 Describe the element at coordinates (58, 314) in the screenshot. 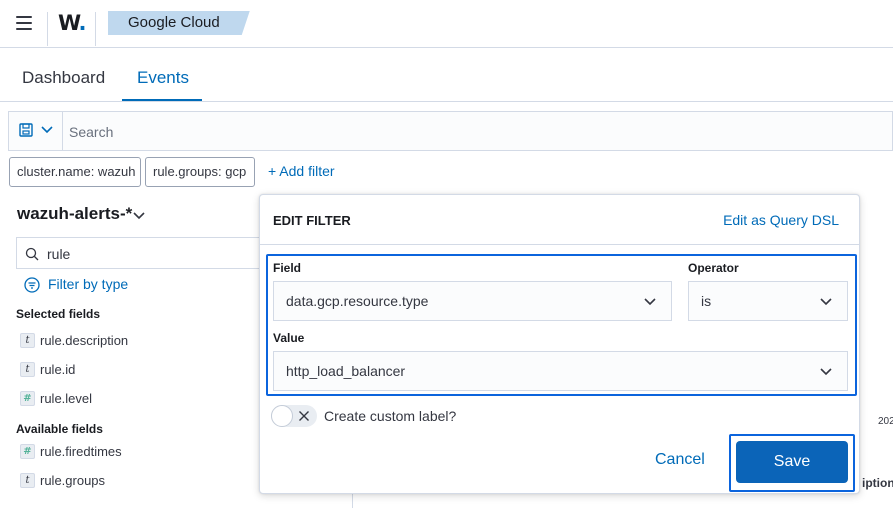

I see `selected-fields-title: Selected fields` at that location.